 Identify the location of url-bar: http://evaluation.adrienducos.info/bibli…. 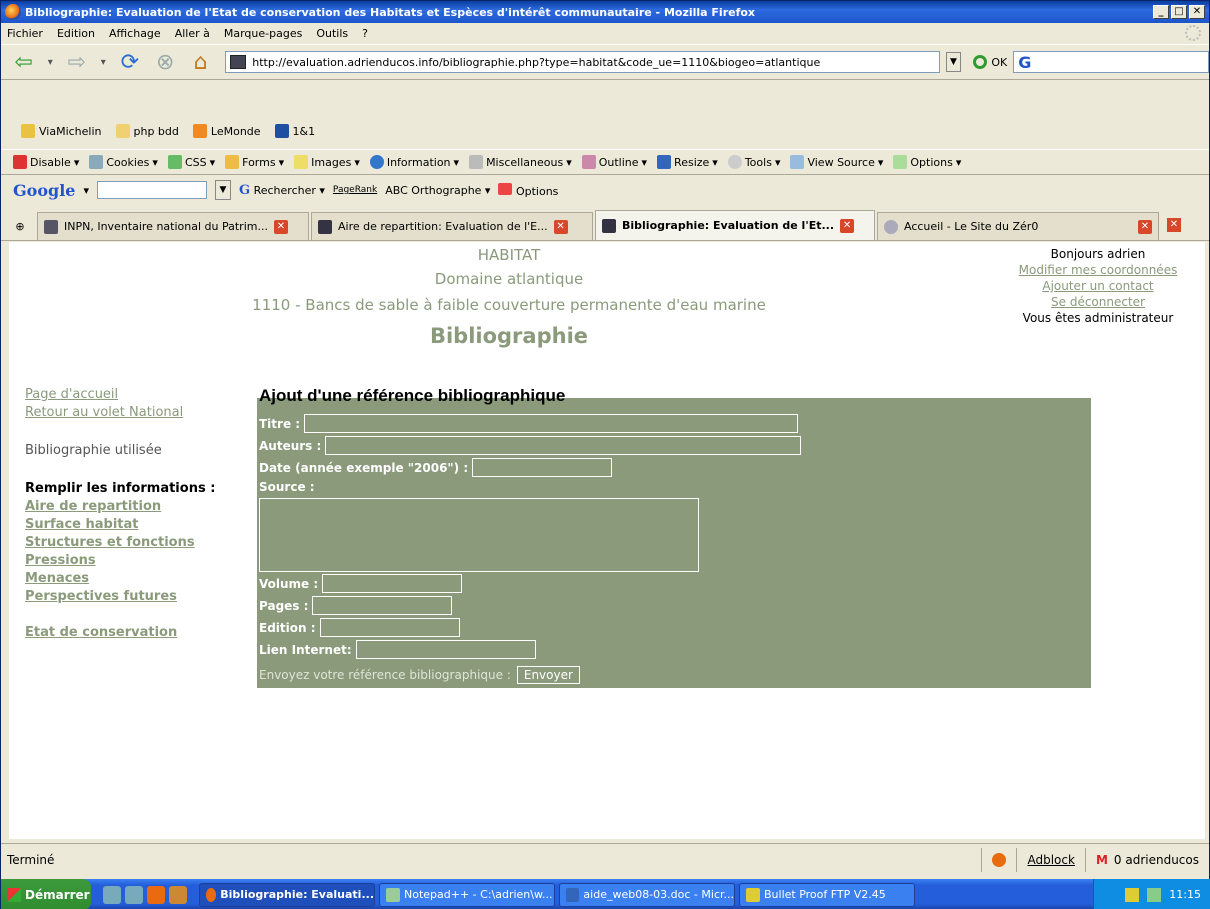
(582, 62).